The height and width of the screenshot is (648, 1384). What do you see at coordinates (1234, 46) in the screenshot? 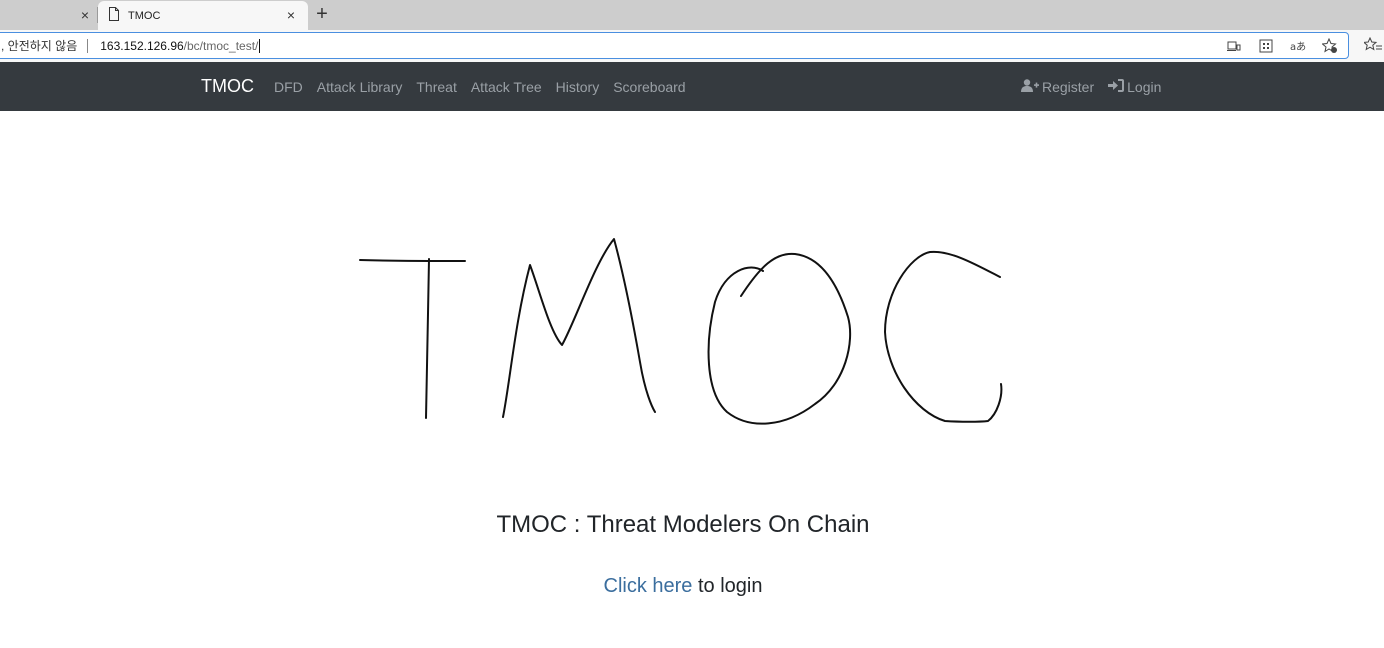
I see `reader-view-icon` at bounding box center [1234, 46].